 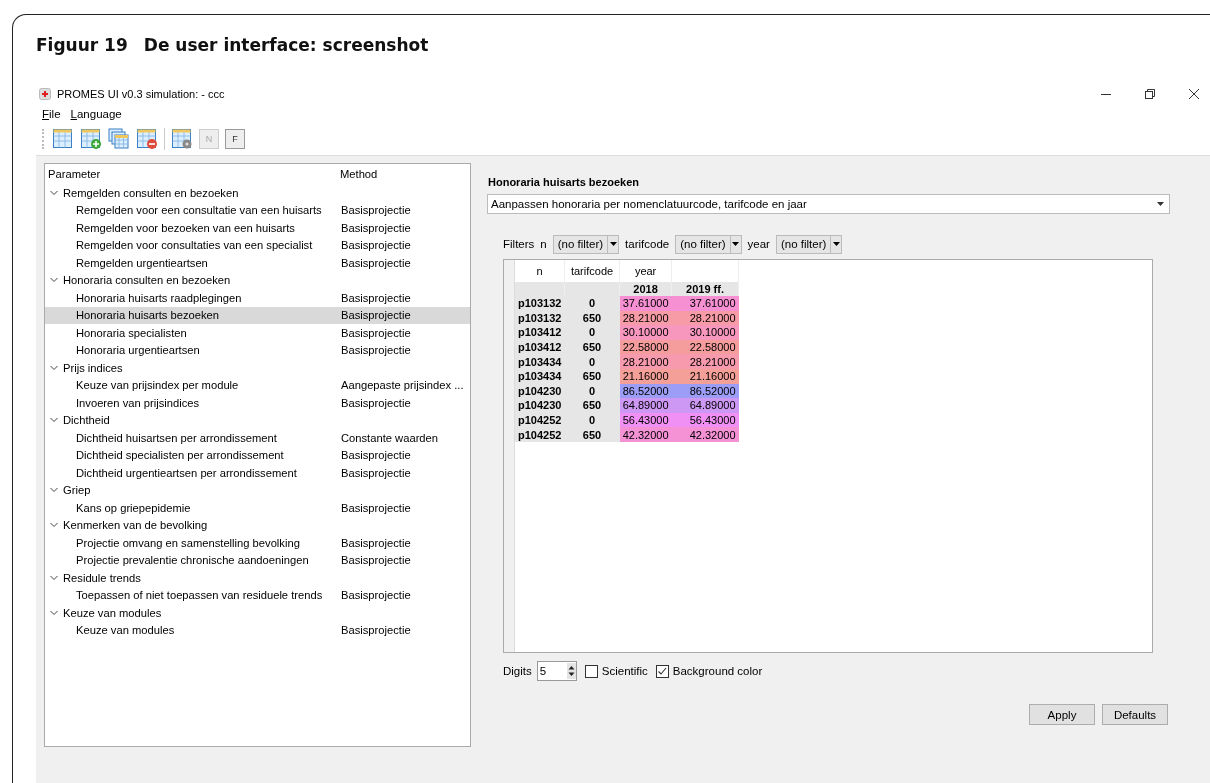 I want to click on year-header: 2019 ff., so click(x=705, y=289).